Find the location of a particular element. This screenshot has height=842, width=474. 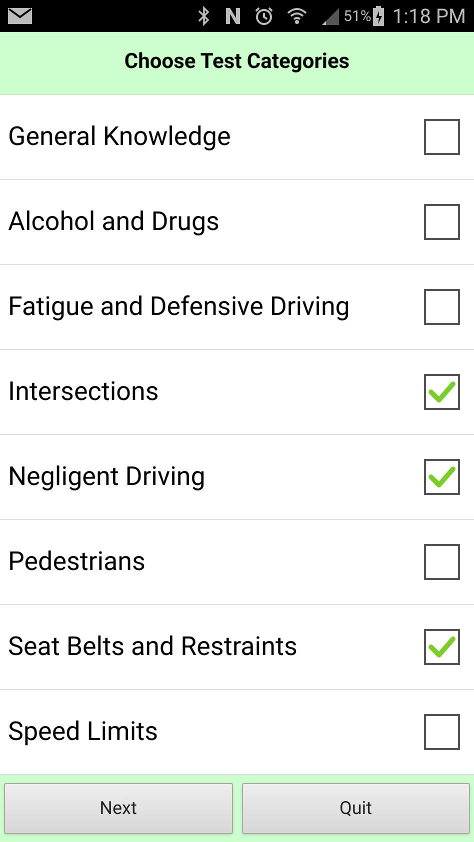

category-label: Negligent Driving is located at coordinates (107, 477).